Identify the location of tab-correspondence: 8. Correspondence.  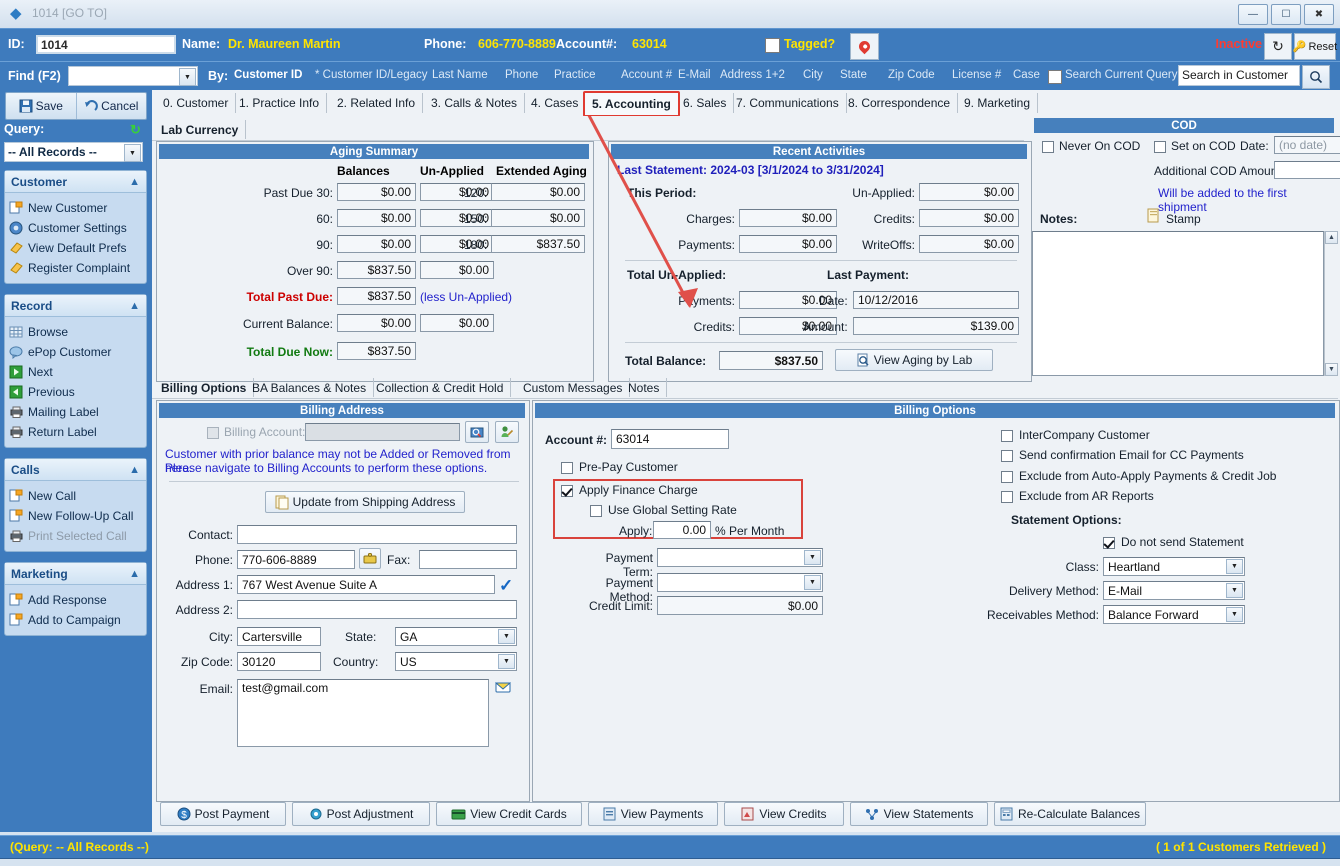
(900, 103).